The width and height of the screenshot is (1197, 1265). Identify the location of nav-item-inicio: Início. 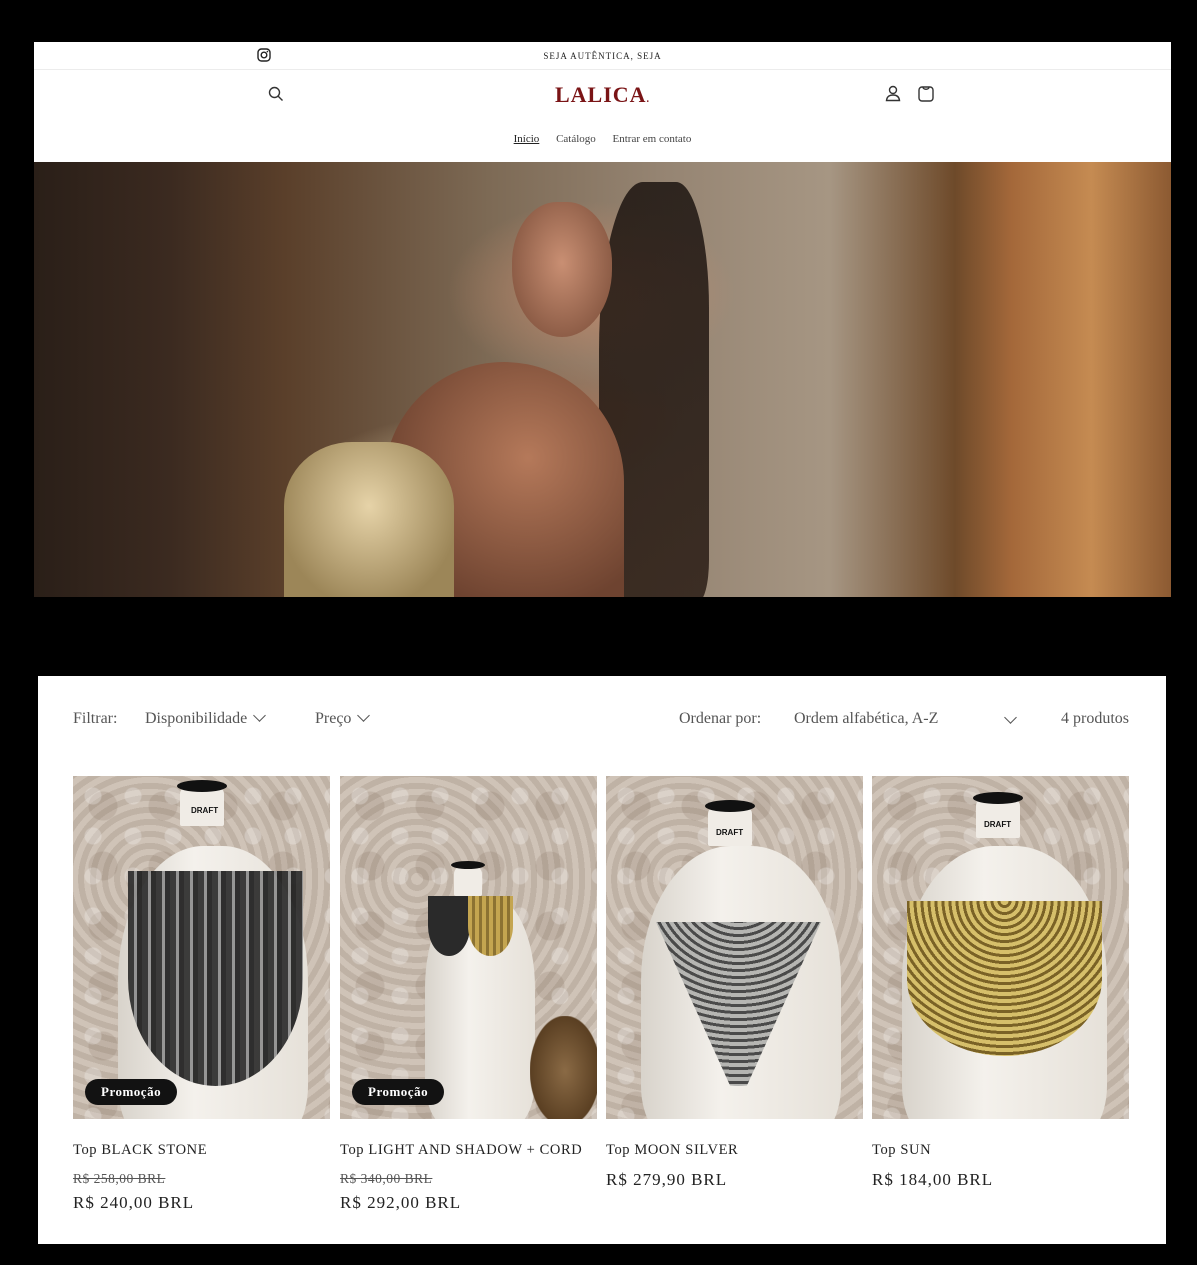
(527, 139).